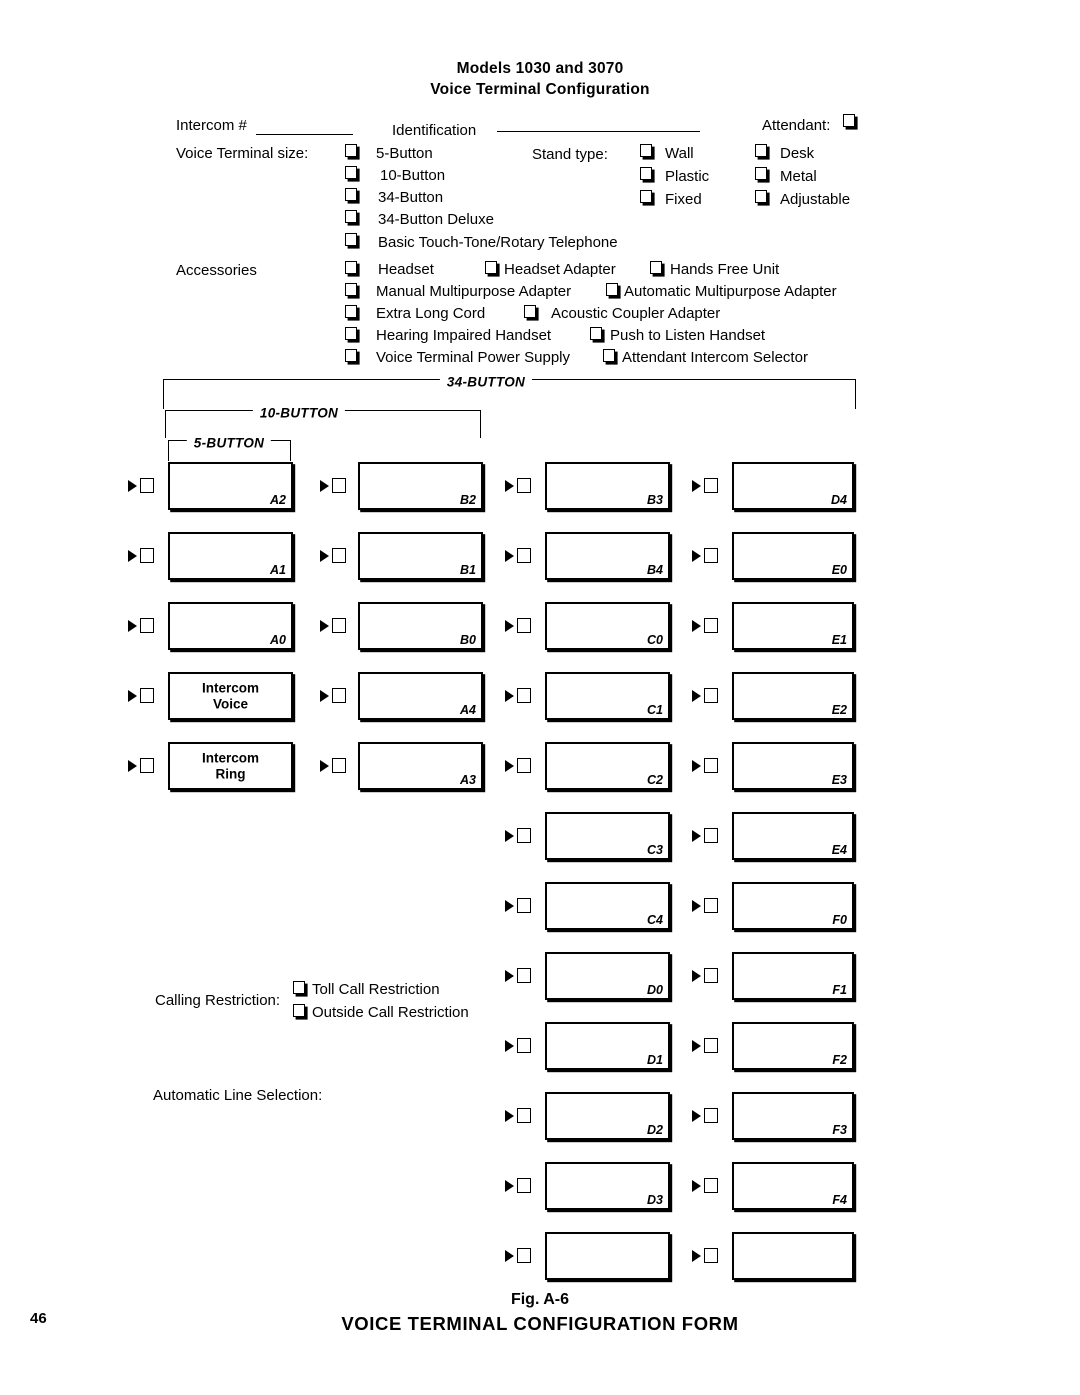 The height and width of the screenshot is (1395, 1080). Describe the element at coordinates (530, 311) in the screenshot. I see `accessory-checkbox-acoustic-coupler-adapter` at that location.